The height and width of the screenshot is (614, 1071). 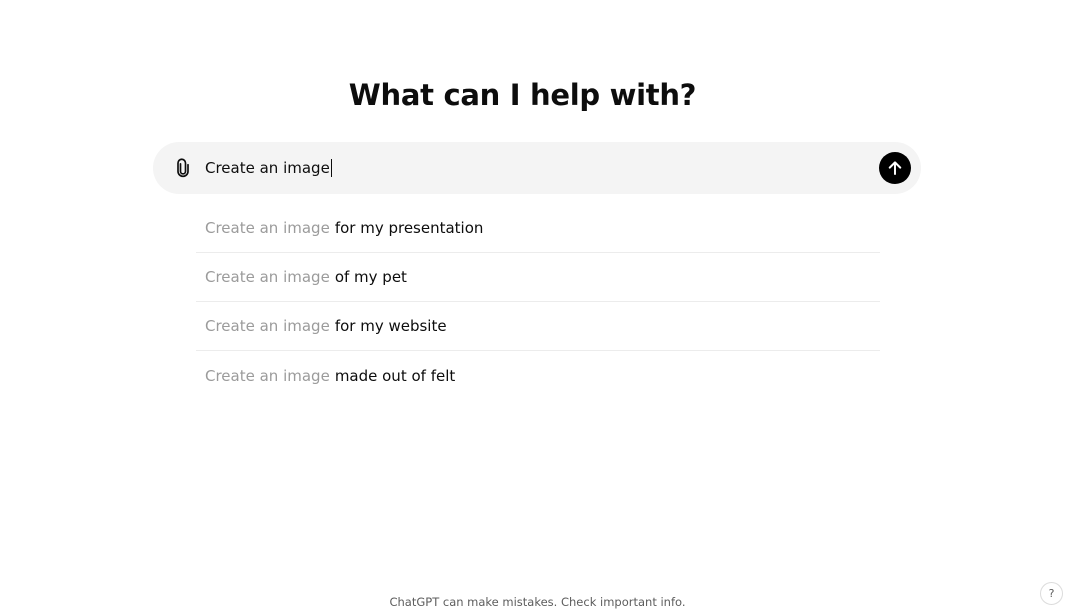 What do you see at coordinates (537, 168) in the screenshot?
I see `message-composer: Create an image` at bounding box center [537, 168].